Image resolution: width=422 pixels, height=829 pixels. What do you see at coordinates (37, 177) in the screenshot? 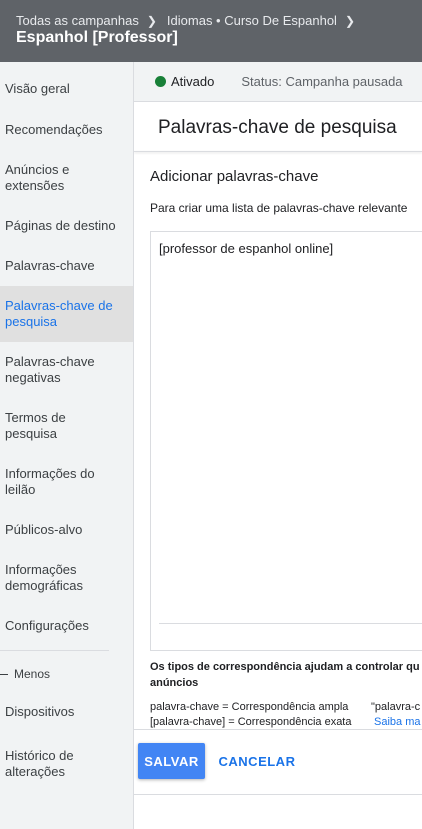
I see `sidebar-item-label: Anúncios e extensões` at bounding box center [37, 177].